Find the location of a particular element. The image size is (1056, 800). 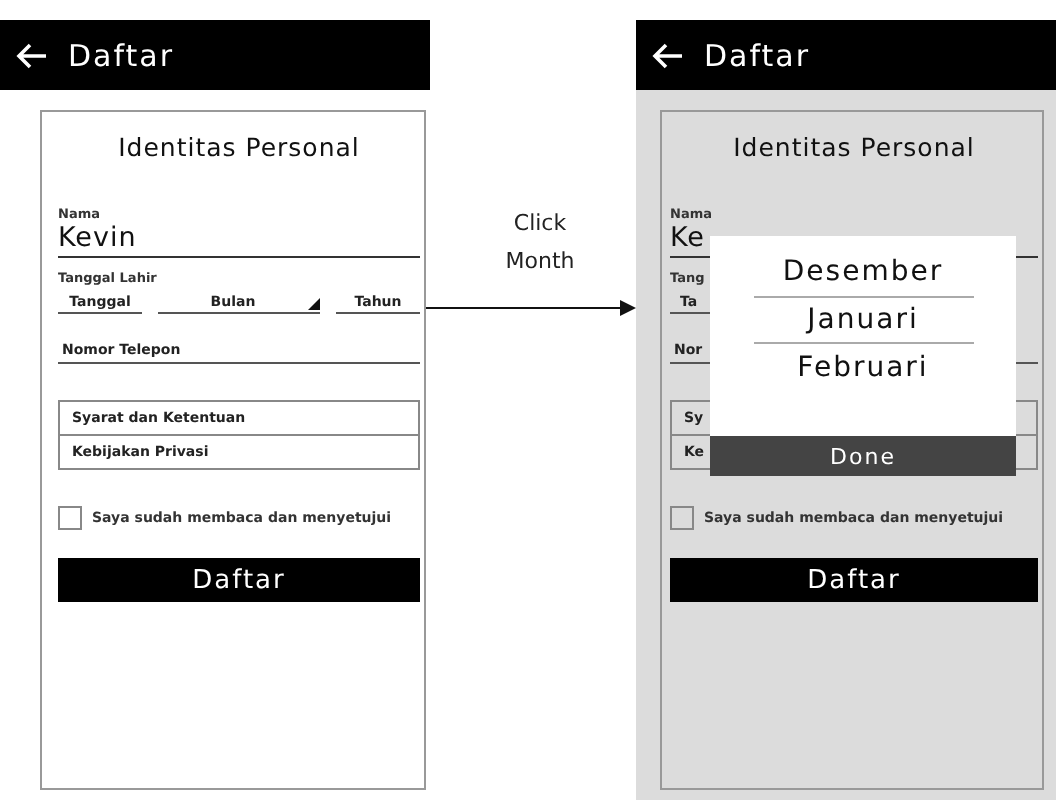

name-field: Kevin is located at coordinates (239, 240).